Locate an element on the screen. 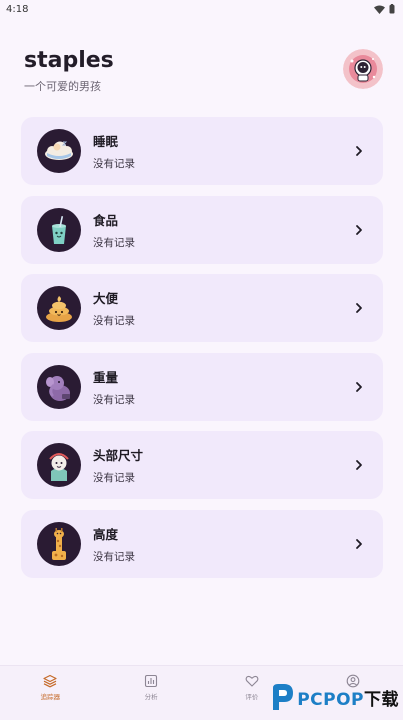  nav-tab-trackers: 追踪器 is located at coordinates (50, 693).